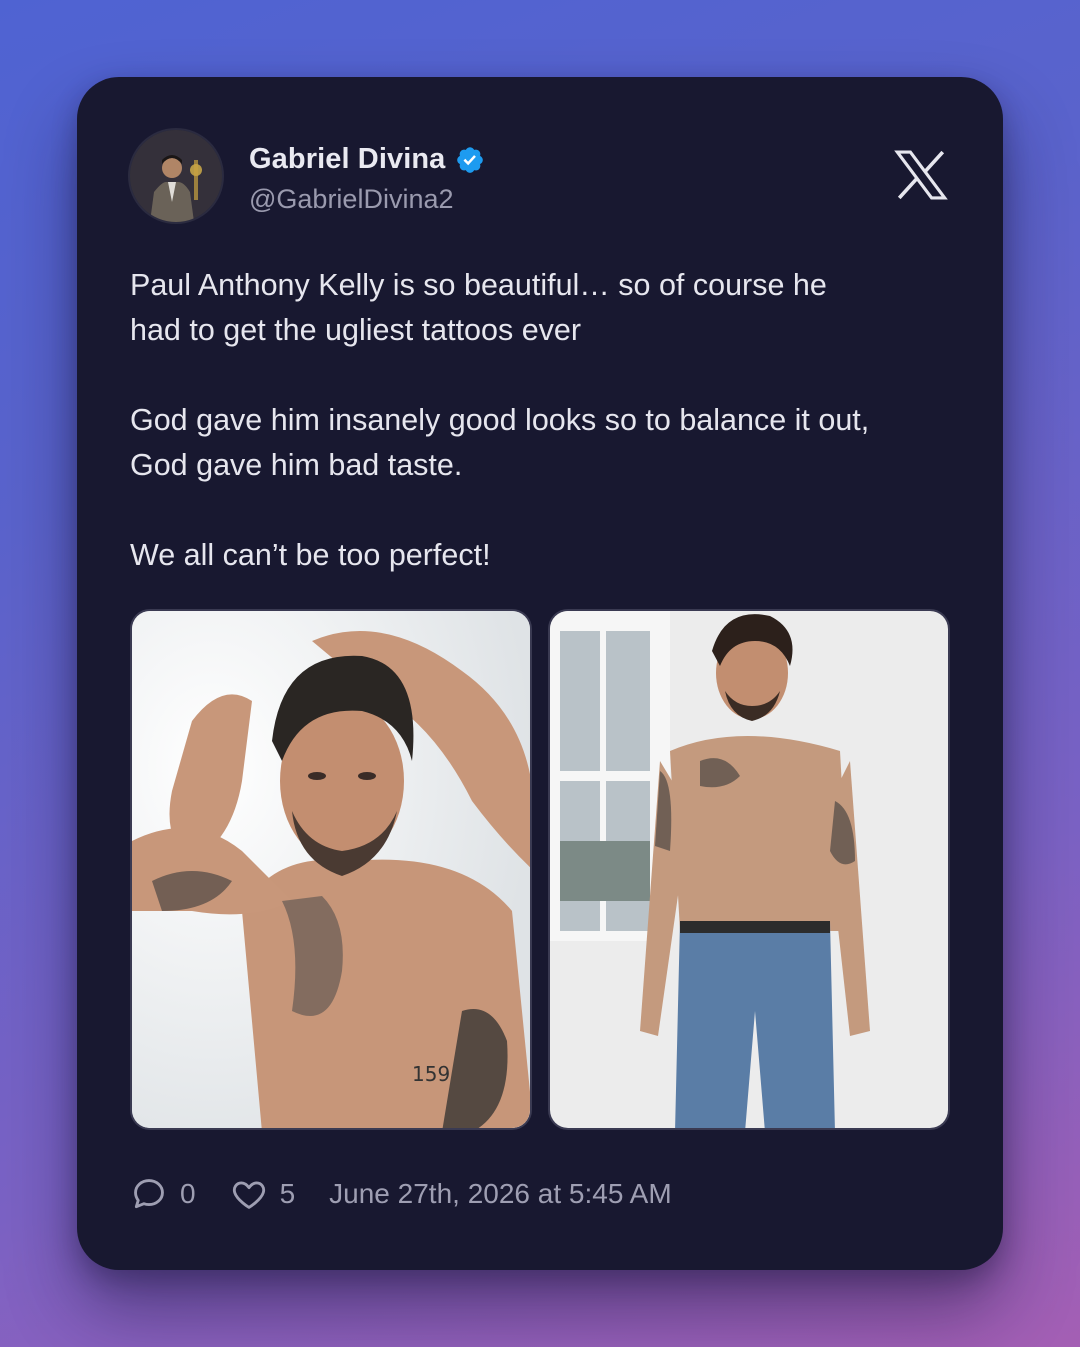 Image resolution: width=1080 pixels, height=1347 pixels. I want to click on author-avatar, so click(176, 176).